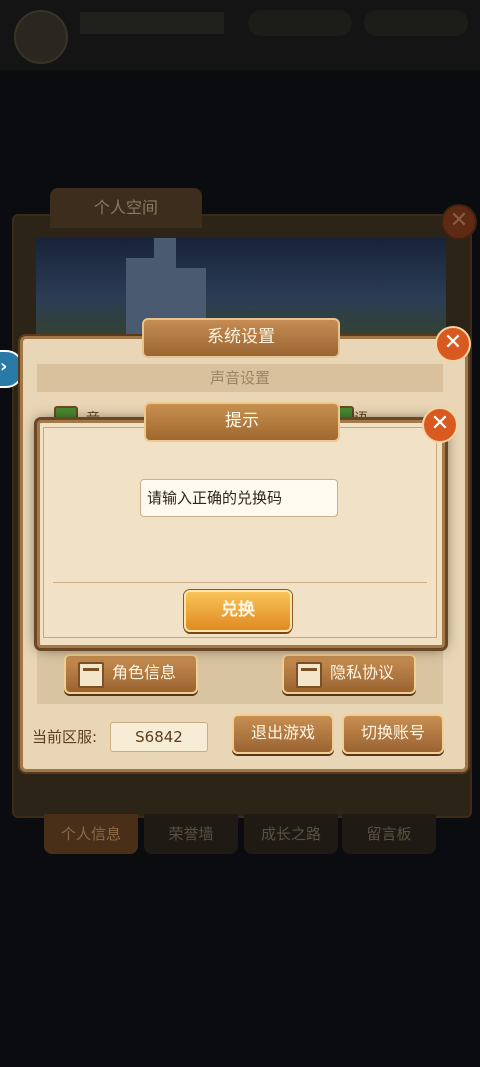  Describe the element at coordinates (239, 498) in the screenshot. I see `redeem-code-input: 请输入正确的兑换码` at that location.